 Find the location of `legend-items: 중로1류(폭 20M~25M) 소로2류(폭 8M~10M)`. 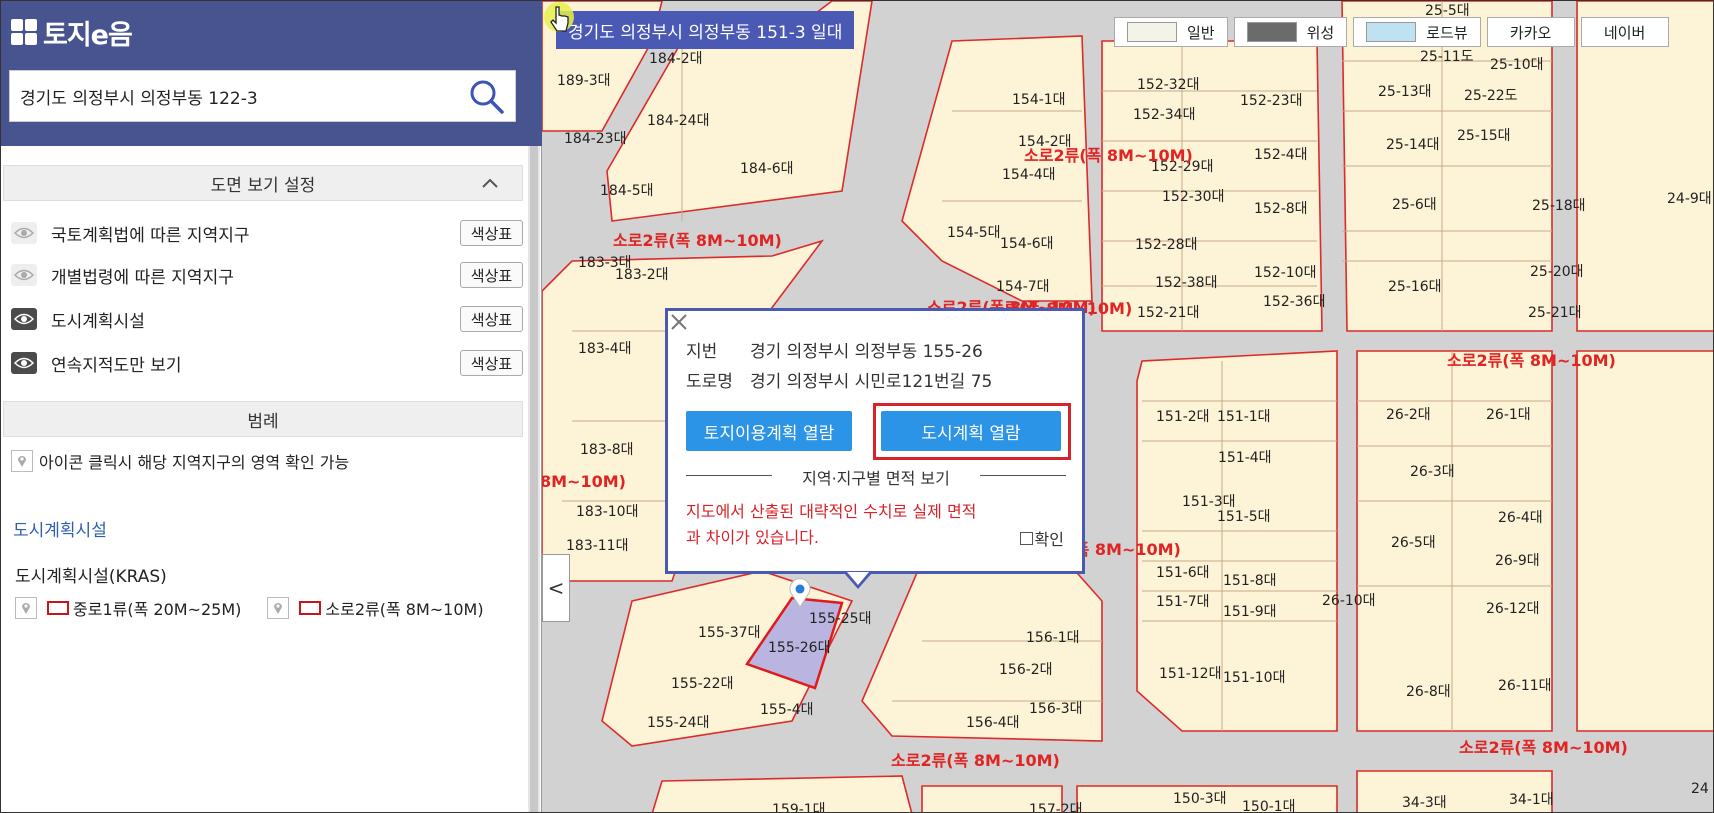

legend-items: 중로1류(폭 20M~25M) 소로2류(폭 8M~10M) is located at coordinates (262, 608).